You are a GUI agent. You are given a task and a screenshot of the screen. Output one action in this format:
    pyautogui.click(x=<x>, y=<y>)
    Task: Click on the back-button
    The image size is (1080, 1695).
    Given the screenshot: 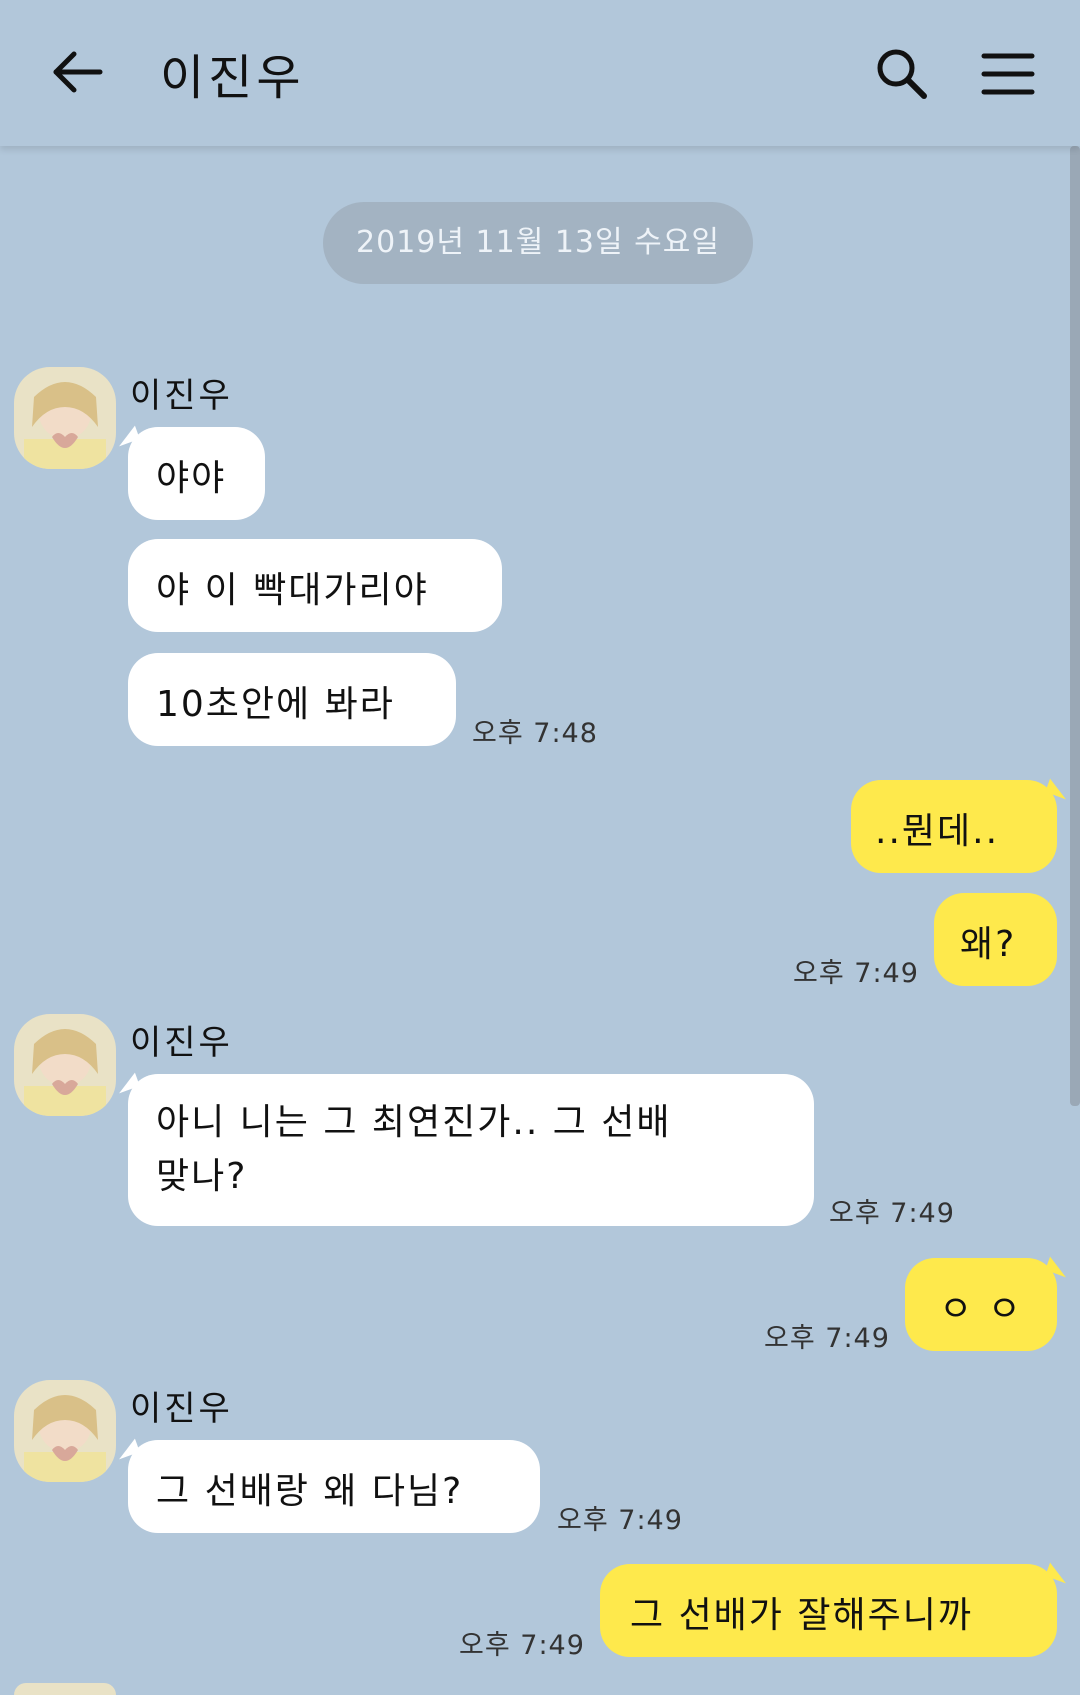 What is the action you would take?
    pyautogui.click(x=78, y=72)
    